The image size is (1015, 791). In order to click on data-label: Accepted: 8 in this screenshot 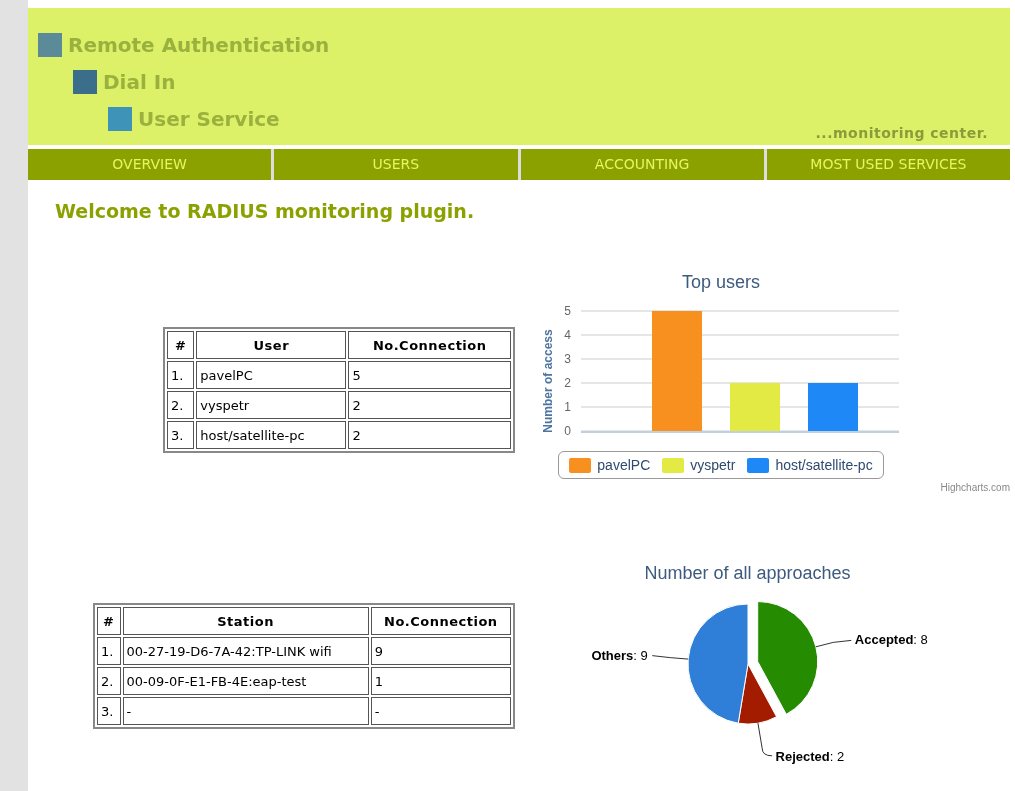, I will do `click(891, 640)`.